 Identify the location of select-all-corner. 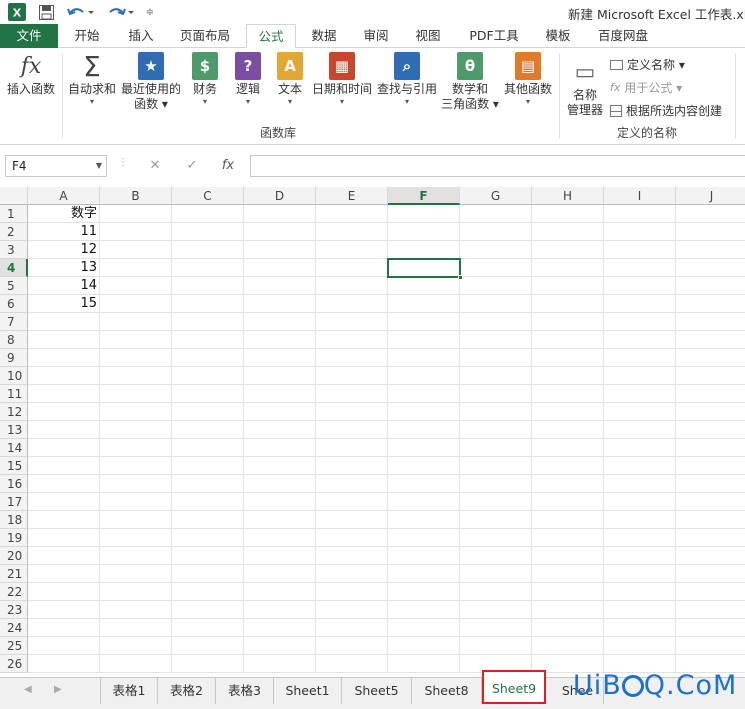
(14, 196).